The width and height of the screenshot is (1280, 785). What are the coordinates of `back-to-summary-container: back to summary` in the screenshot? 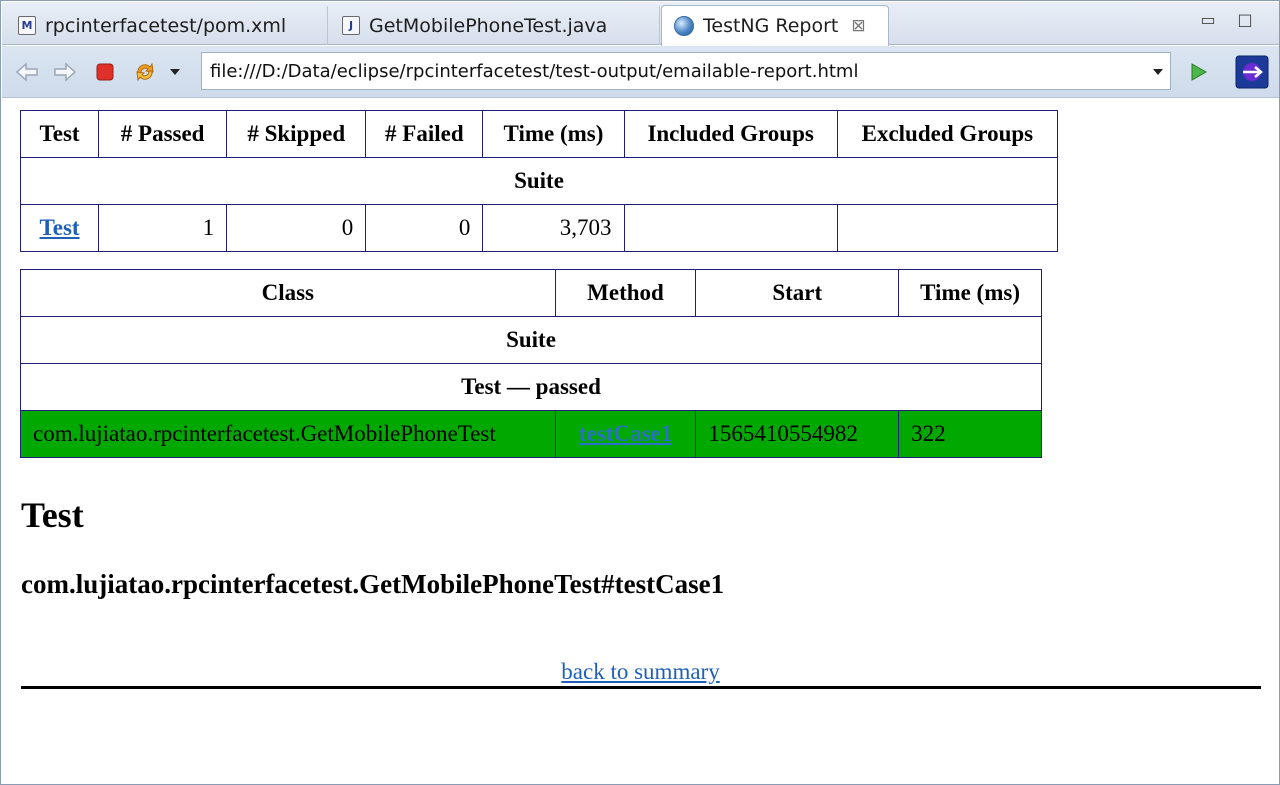 It's located at (640, 672).